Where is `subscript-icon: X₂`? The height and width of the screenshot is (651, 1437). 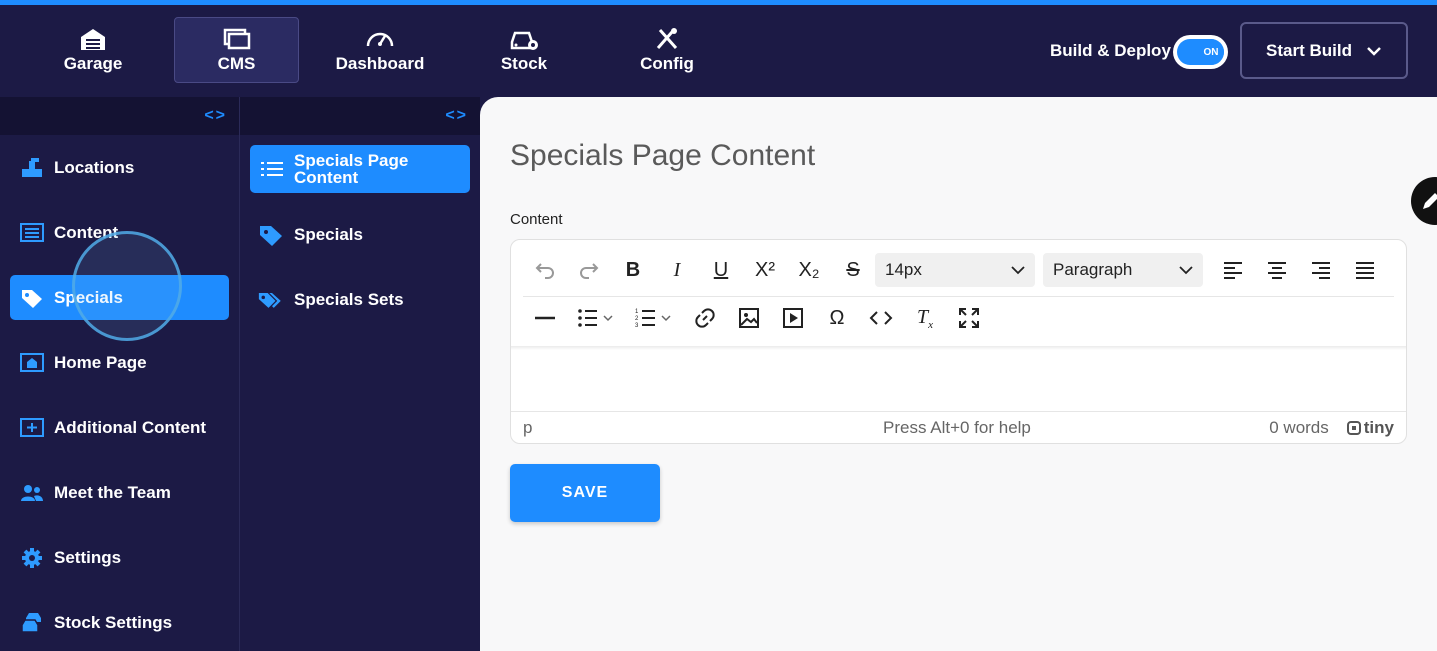
subscript-icon: X₂ is located at coordinates (809, 269).